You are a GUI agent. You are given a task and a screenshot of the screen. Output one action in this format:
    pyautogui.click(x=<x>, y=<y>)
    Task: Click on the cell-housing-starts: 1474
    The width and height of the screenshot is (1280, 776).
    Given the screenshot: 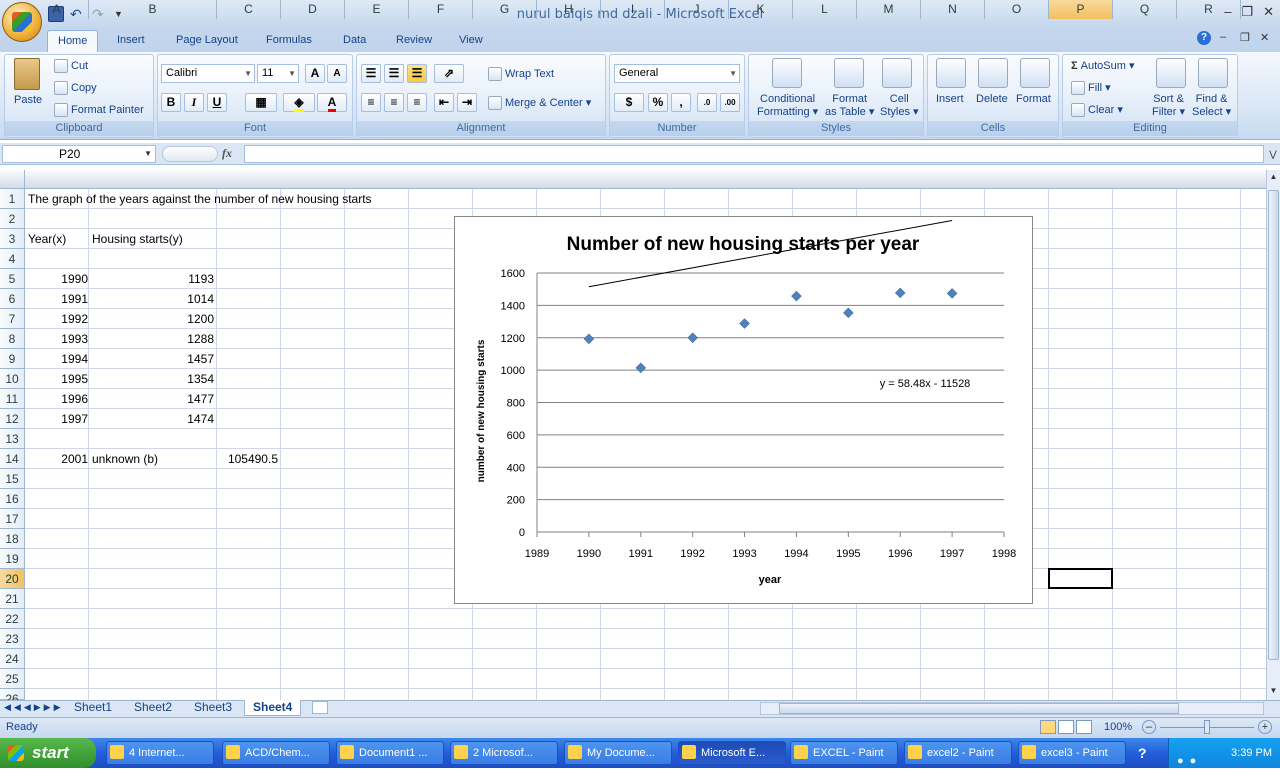 What is the action you would take?
    pyautogui.click(x=152, y=419)
    